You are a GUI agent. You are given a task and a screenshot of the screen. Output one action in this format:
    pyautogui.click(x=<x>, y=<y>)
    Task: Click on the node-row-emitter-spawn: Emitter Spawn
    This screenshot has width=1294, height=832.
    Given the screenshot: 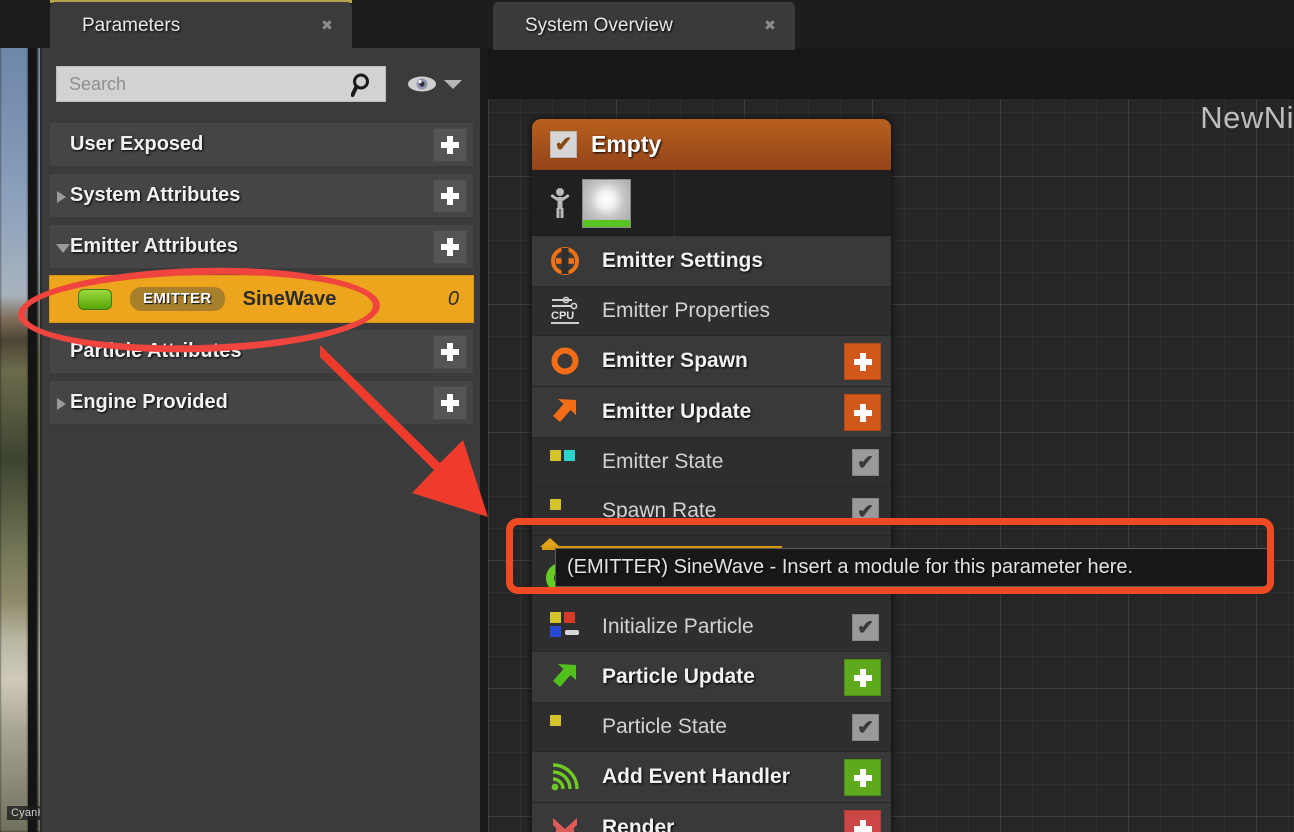 What is the action you would take?
    pyautogui.click(x=711, y=361)
    